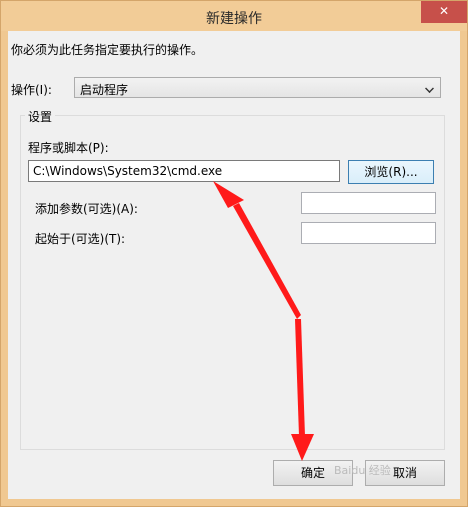 Image resolution: width=468 pixels, height=507 pixels. What do you see at coordinates (302, 390) in the screenshot?
I see `annotation-arrow-to-ok-icon` at bounding box center [302, 390].